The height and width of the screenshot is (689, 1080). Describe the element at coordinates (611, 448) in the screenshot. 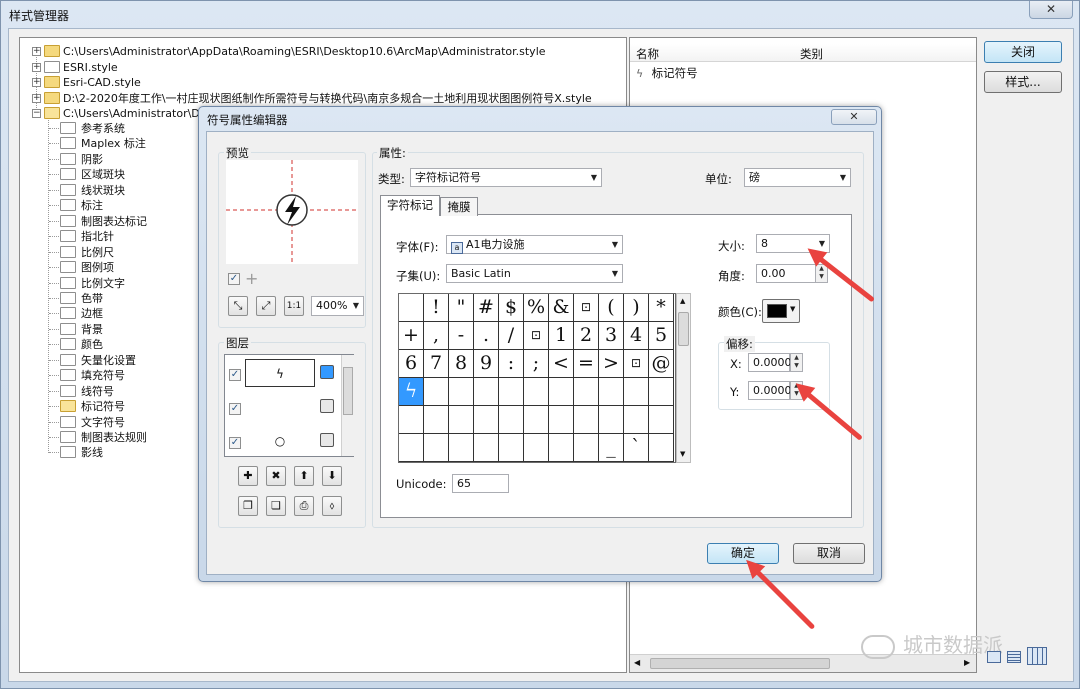

I see `glyph-cell: _` at that location.